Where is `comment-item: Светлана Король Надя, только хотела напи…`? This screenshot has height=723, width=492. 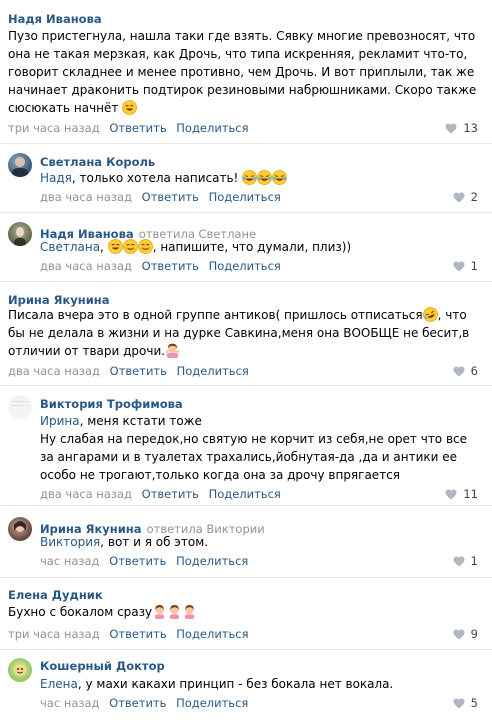
comment-item: Светлана Король Надя, только хотела напи… is located at coordinates (246, 177).